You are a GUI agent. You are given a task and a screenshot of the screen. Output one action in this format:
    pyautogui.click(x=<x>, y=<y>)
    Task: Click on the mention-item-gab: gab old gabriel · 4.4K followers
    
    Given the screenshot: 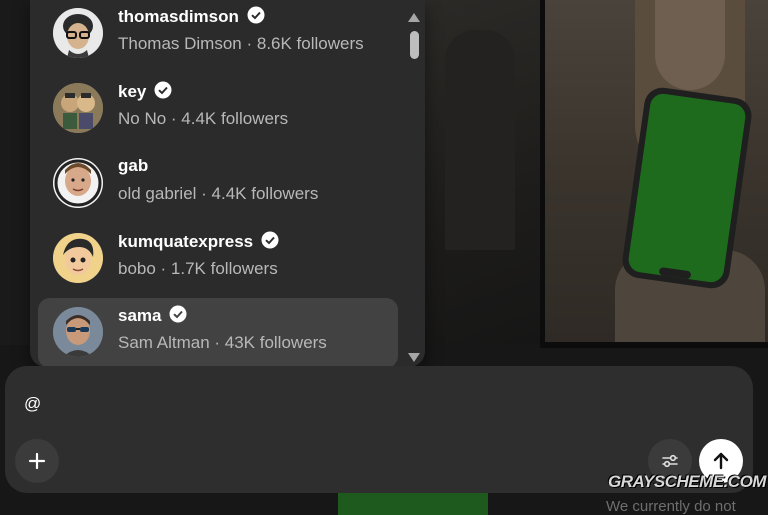 What is the action you would take?
    pyautogui.click(x=218, y=184)
    